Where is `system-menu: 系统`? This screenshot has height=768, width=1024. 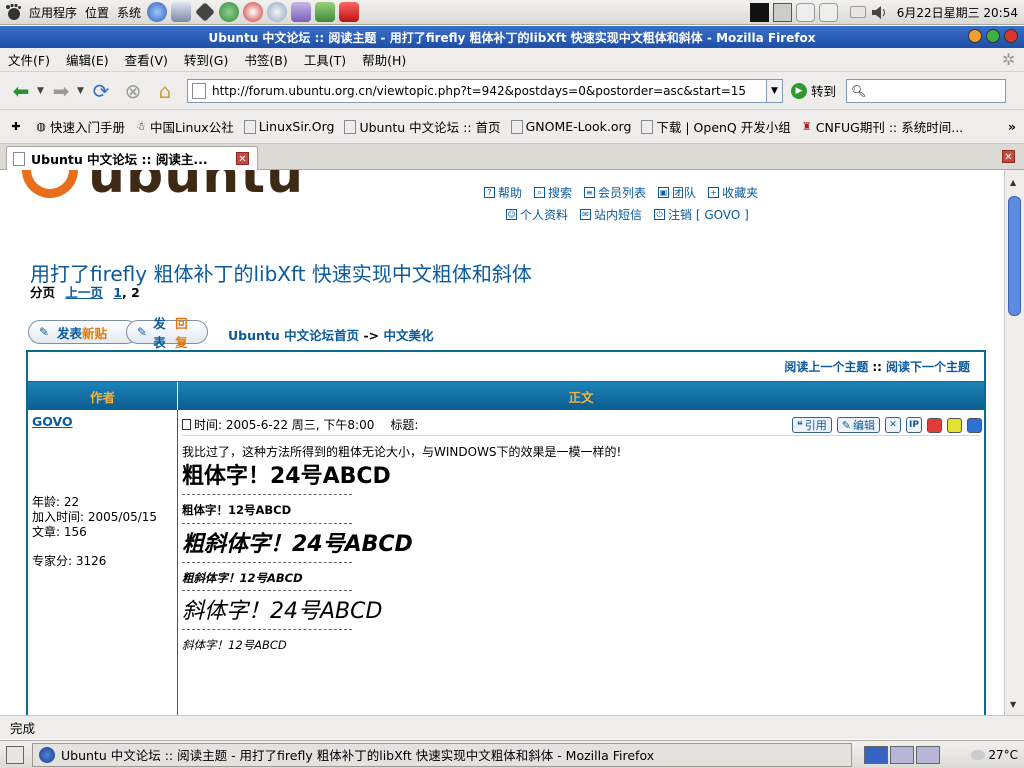
system-menu: 系统 is located at coordinates (129, 12).